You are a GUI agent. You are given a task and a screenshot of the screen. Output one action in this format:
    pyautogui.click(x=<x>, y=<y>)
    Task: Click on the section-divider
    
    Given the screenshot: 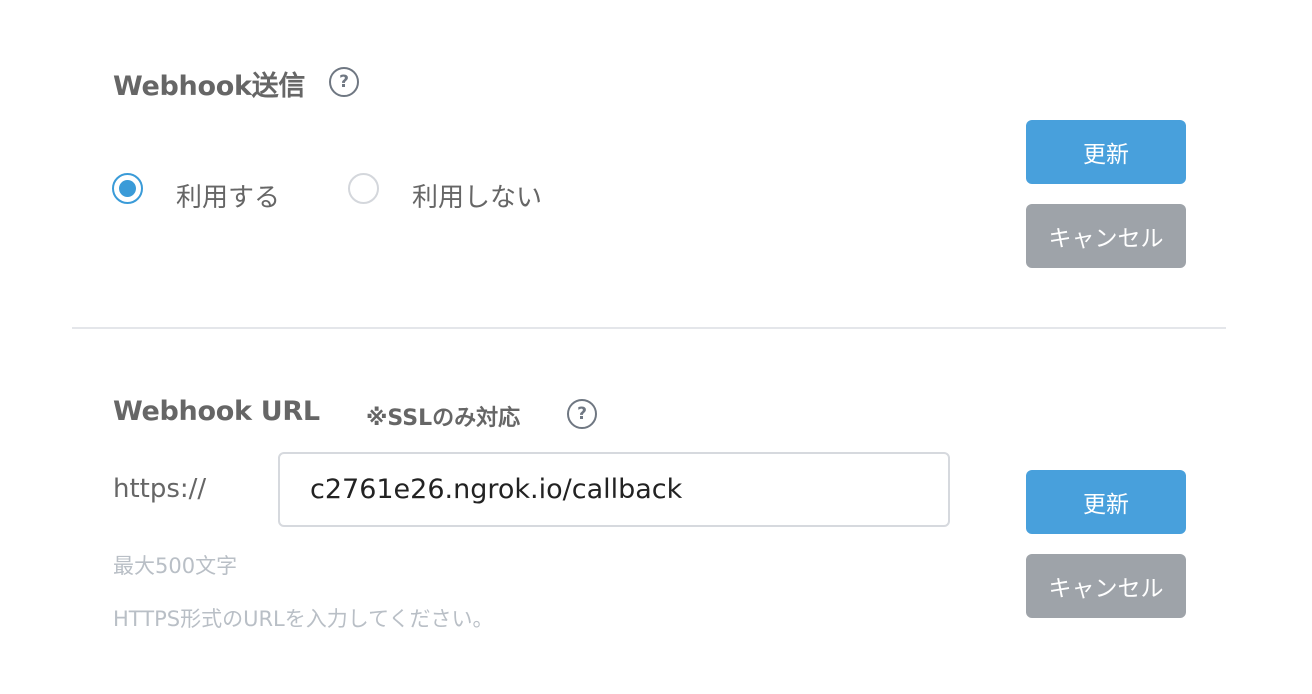 What is the action you would take?
    pyautogui.click(x=649, y=328)
    